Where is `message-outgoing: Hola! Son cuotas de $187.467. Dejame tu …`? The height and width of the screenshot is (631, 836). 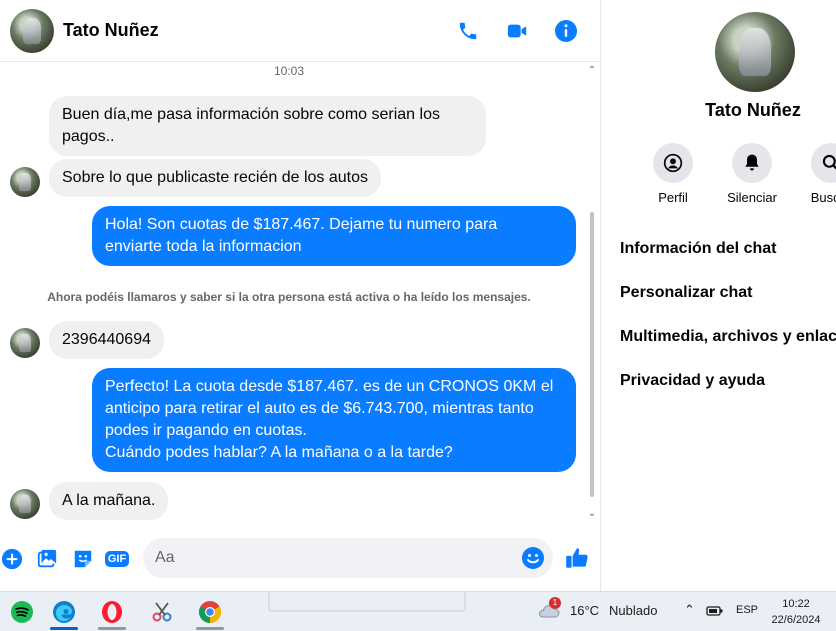 message-outgoing: Hola! Son cuotas de $187.467. Dejame tu … is located at coordinates (334, 236).